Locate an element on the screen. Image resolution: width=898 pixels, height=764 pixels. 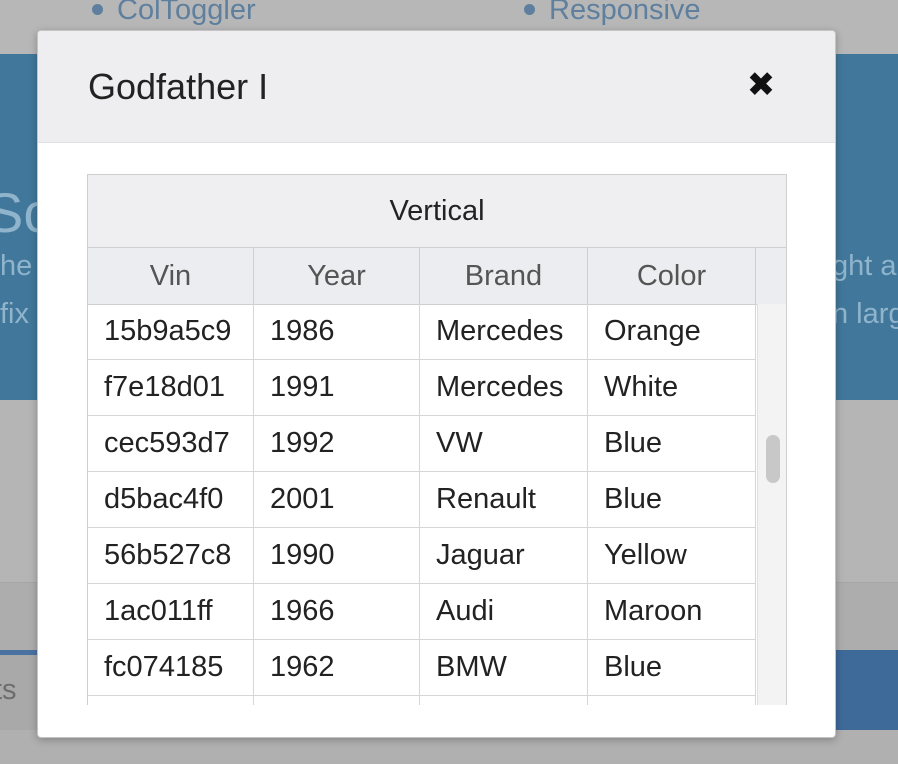
cell-vin: cec593d7 is located at coordinates (171, 443).